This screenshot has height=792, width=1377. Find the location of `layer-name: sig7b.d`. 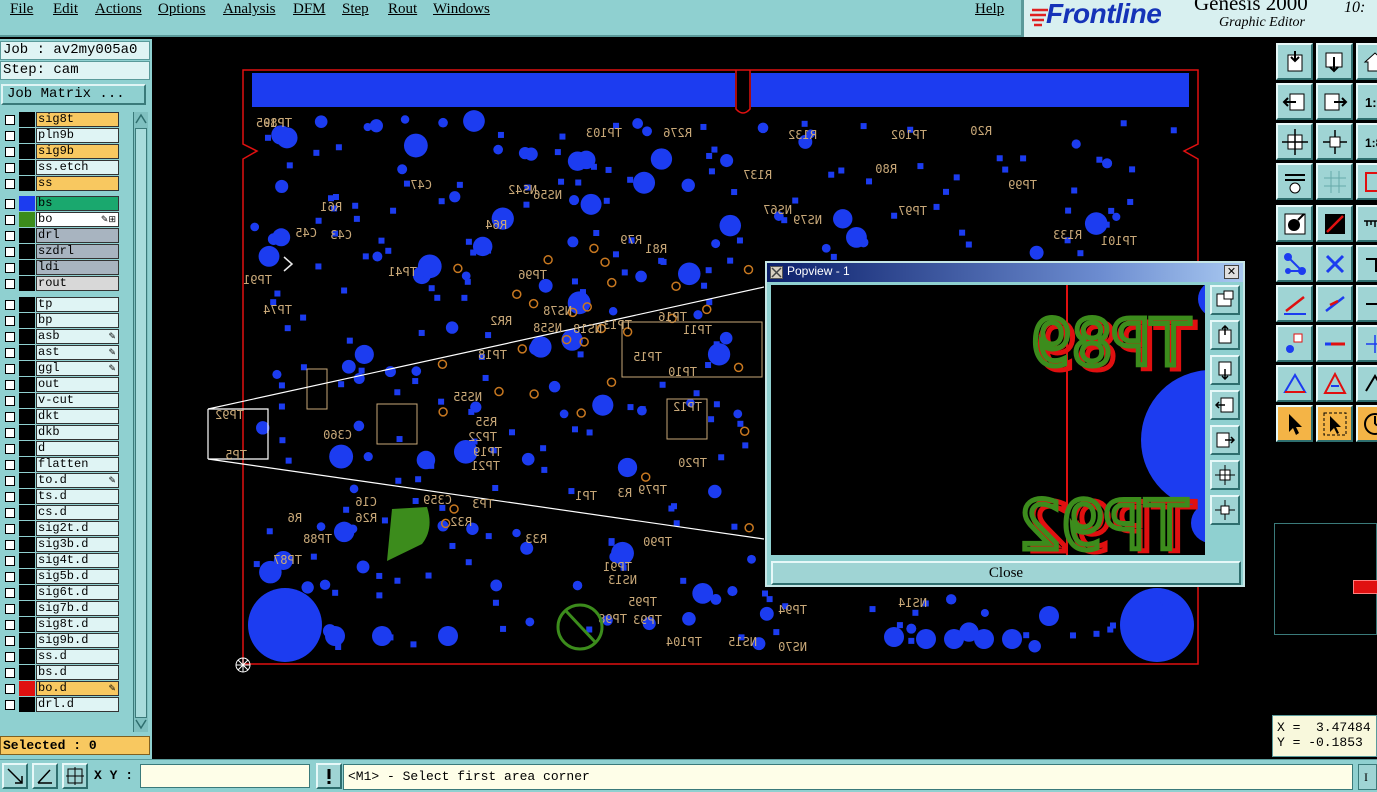

layer-name: sig7b.d is located at coordinates (77, 608).